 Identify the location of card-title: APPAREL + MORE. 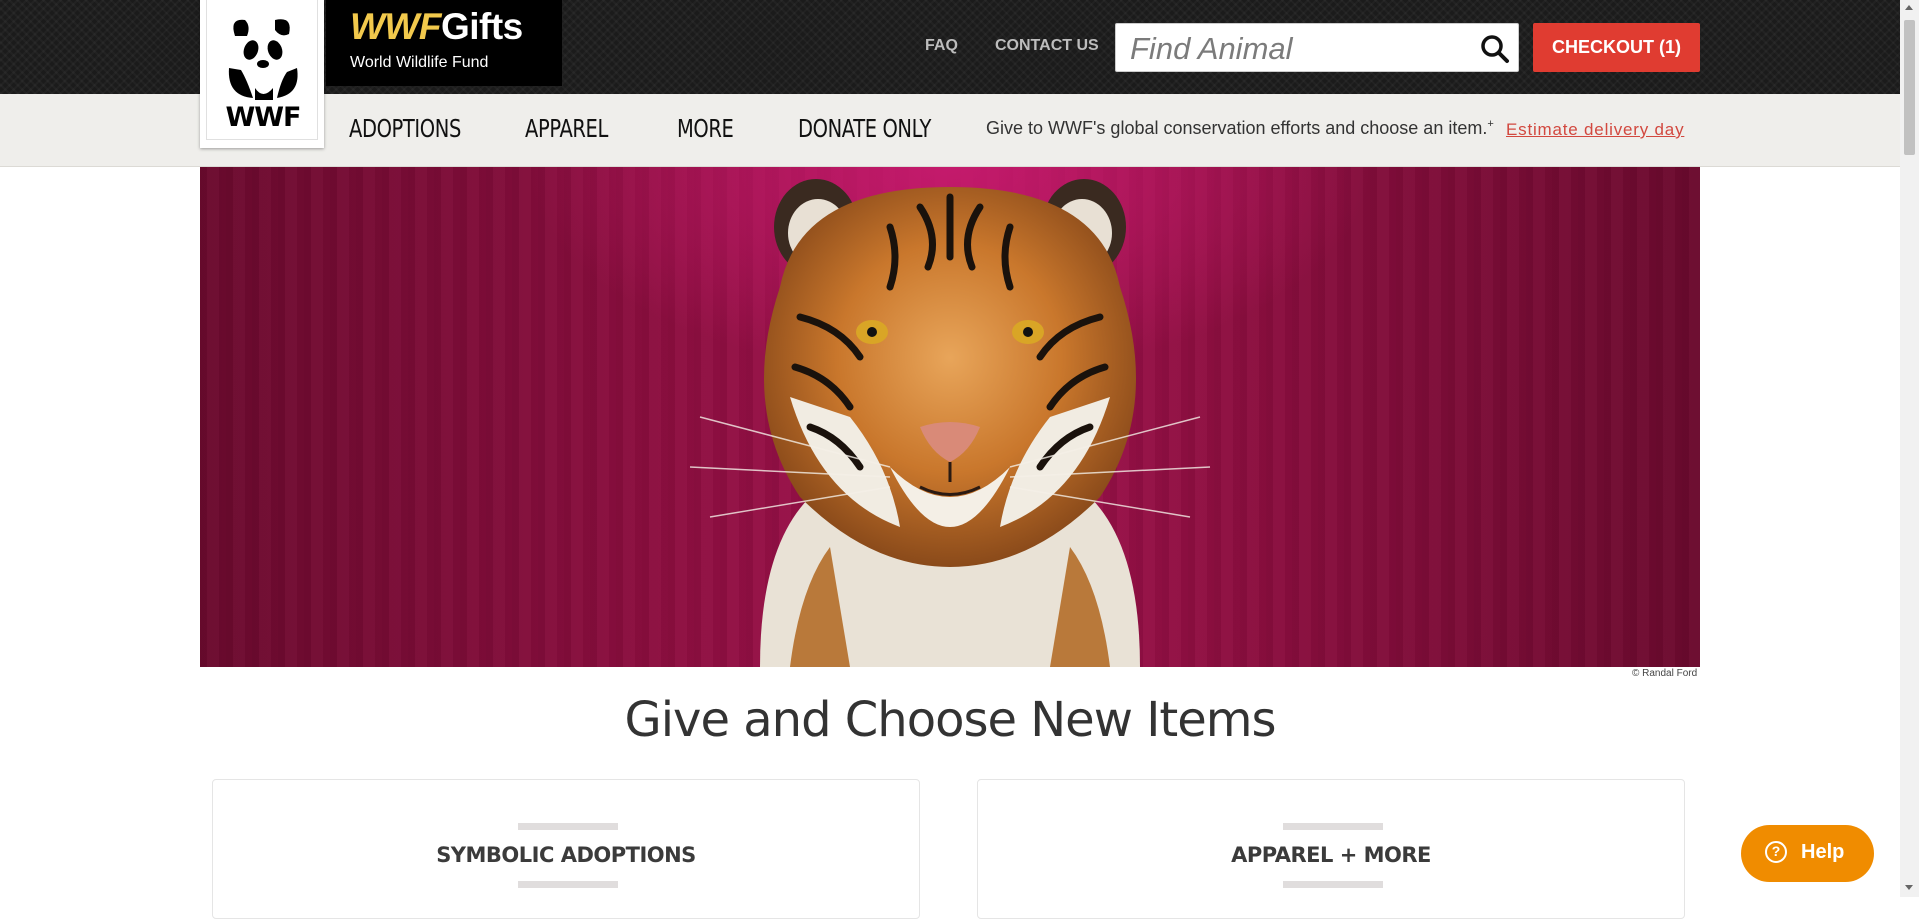
(1331, 855).